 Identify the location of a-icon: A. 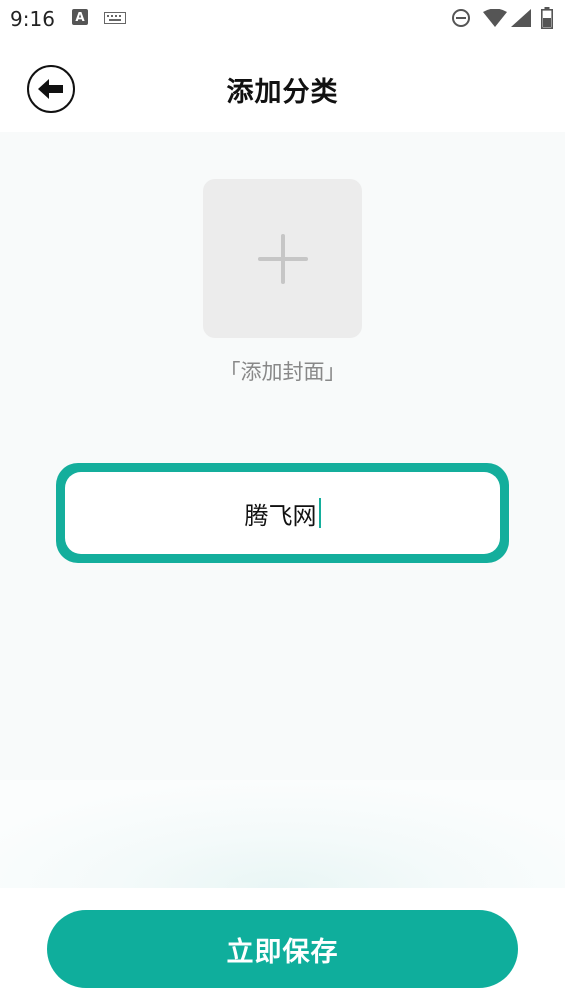
(80, 17).